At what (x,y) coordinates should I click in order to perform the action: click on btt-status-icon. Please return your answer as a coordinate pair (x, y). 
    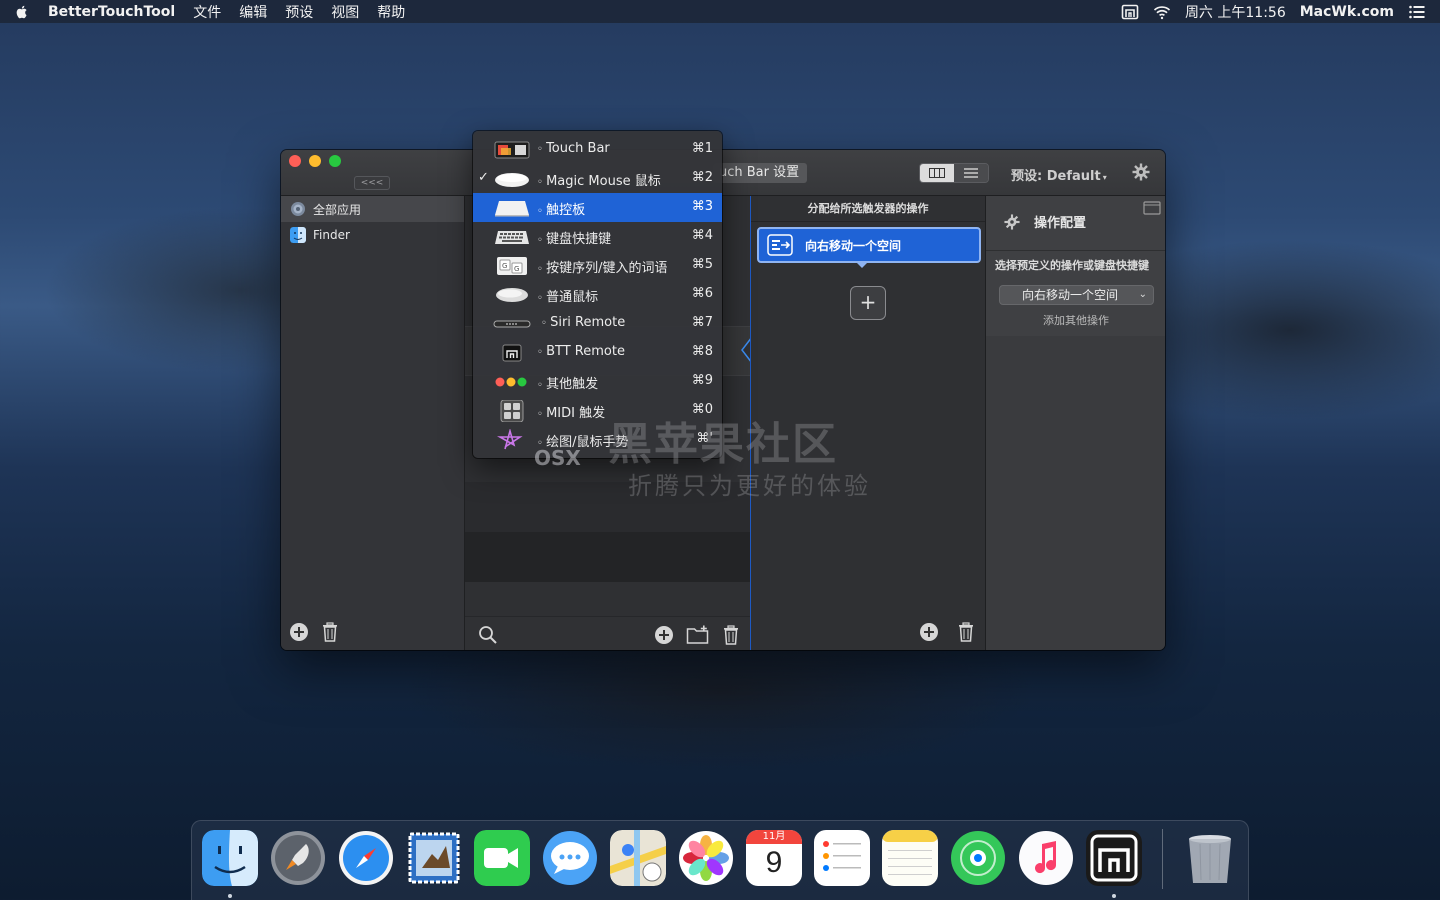
    Looking at the image, I should click on (1130, 12).